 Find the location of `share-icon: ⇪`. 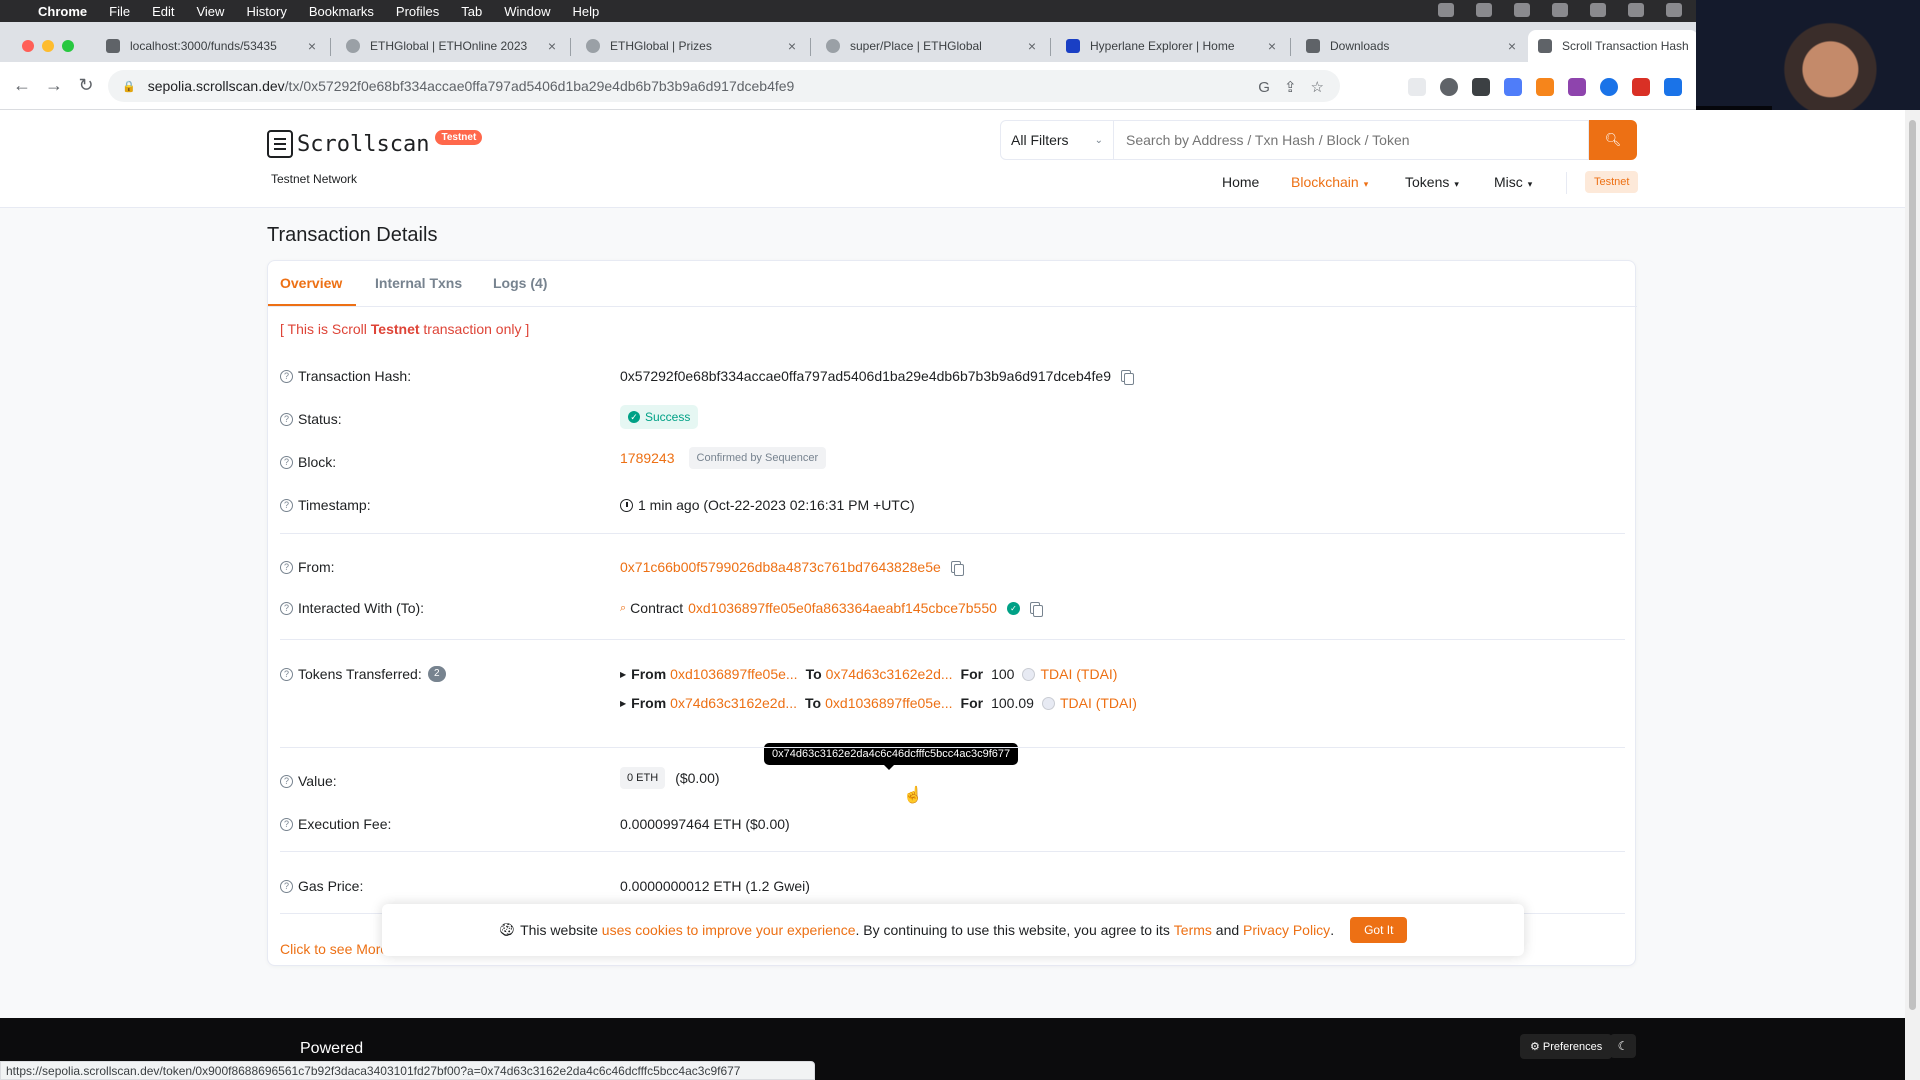

share-icon: ⇪ is located at coordinates (1290, 87).